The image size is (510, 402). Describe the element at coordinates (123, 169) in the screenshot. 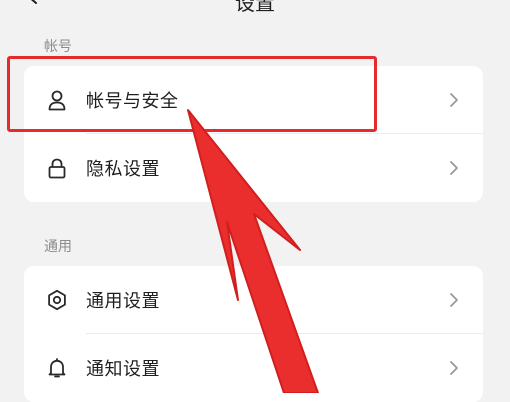

I see `privacy-settings-label: 隐私设置` at that location.